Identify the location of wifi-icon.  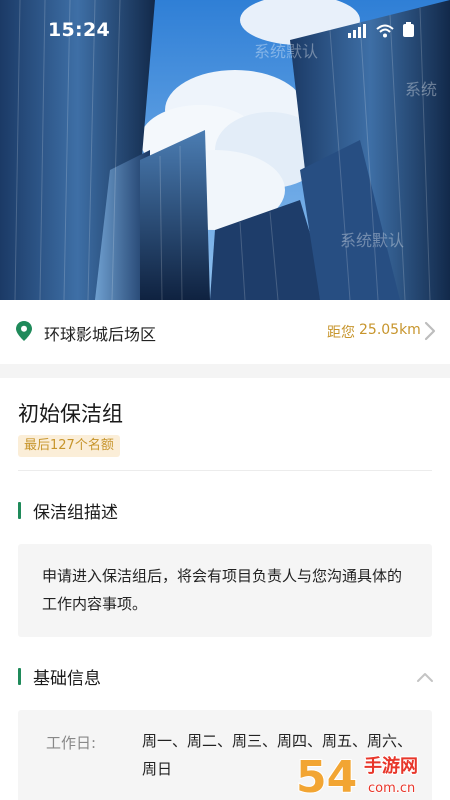
(385, 32).